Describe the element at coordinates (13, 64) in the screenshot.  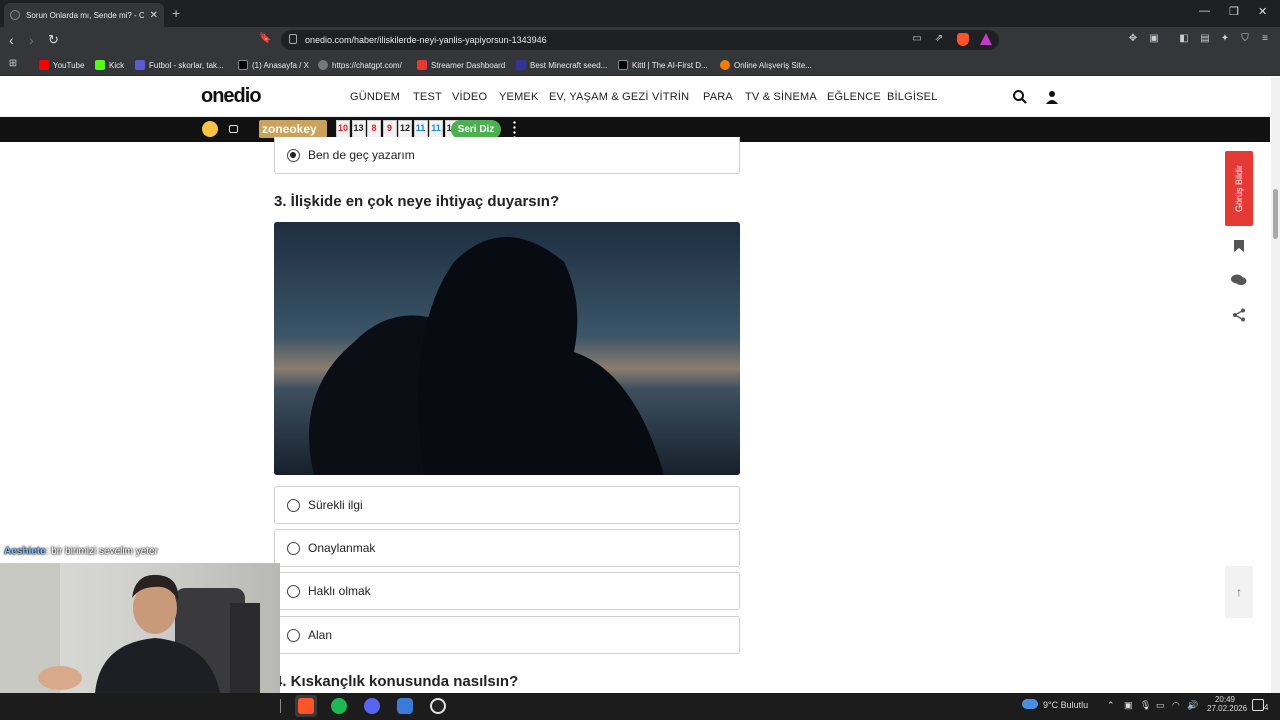
I see `apps-grid-icon: ⊞` at that location.